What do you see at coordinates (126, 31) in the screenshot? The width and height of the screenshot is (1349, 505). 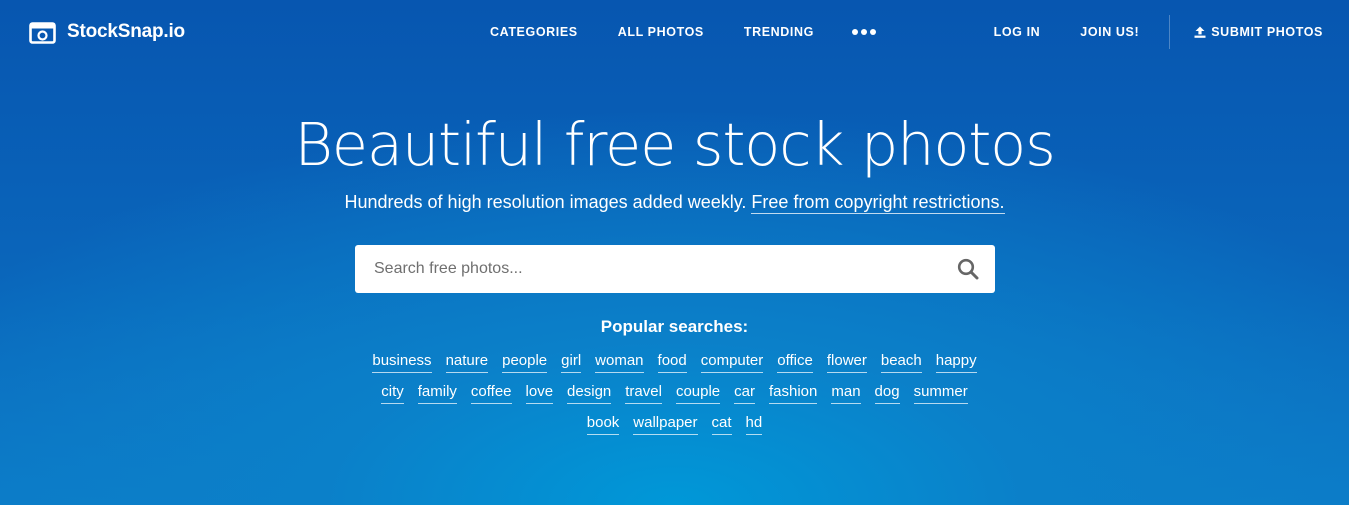 I see `brand-name: StockSnap.io` at bounding box center [126, 31].